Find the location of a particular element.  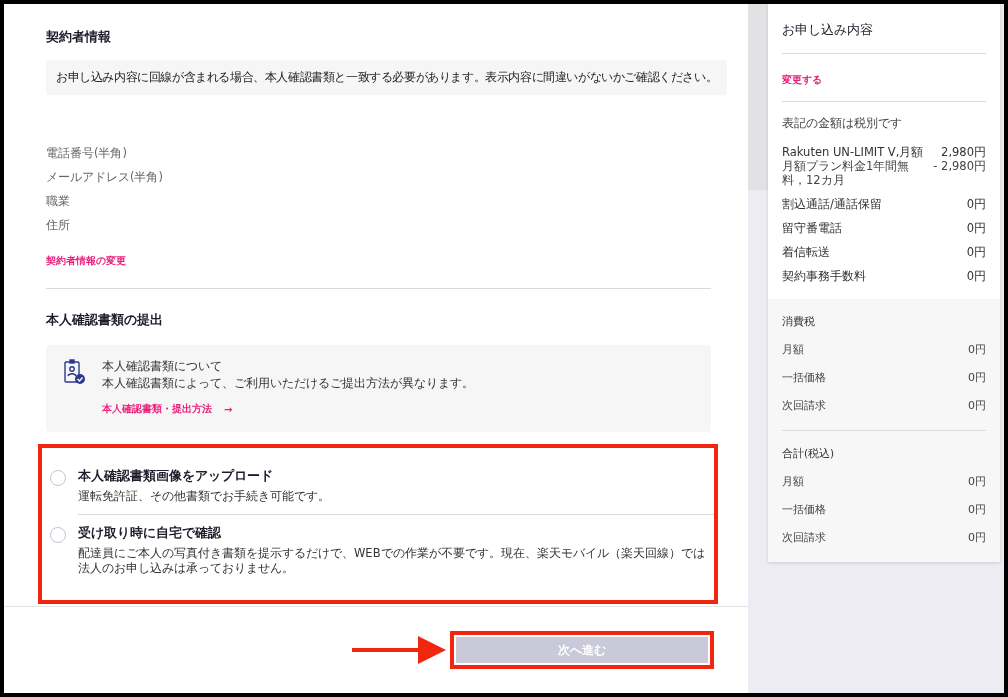

info-title: 本人確認書類について is located at coordinates (162, 366).